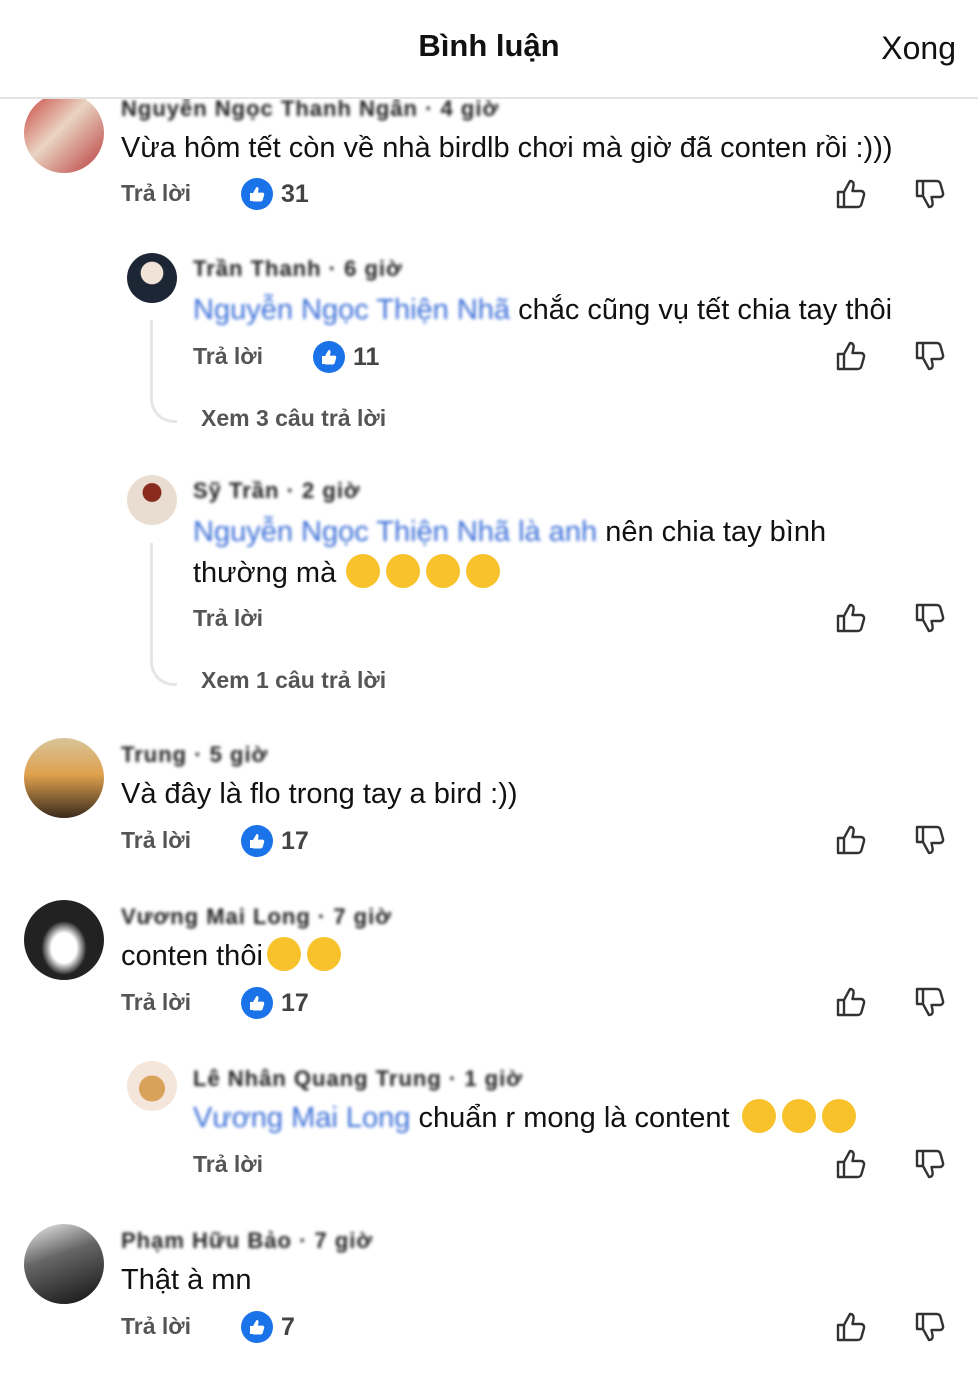  I want to click on mention-link: Vương Mai Long, so click(305, 1118).